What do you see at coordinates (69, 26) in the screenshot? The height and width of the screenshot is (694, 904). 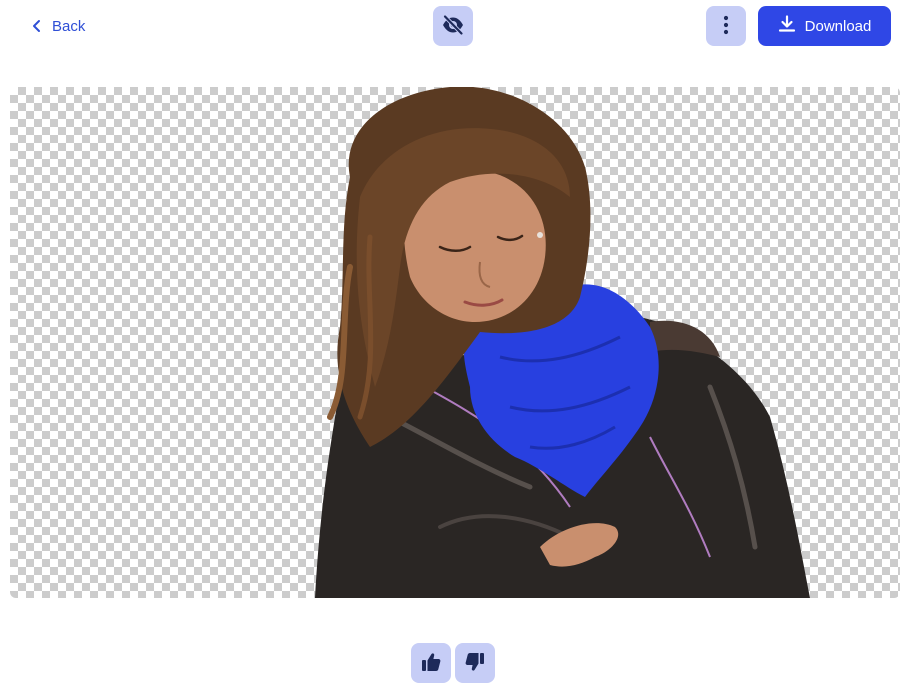 I see `back-label: Back` at bounding box center [69, 26].